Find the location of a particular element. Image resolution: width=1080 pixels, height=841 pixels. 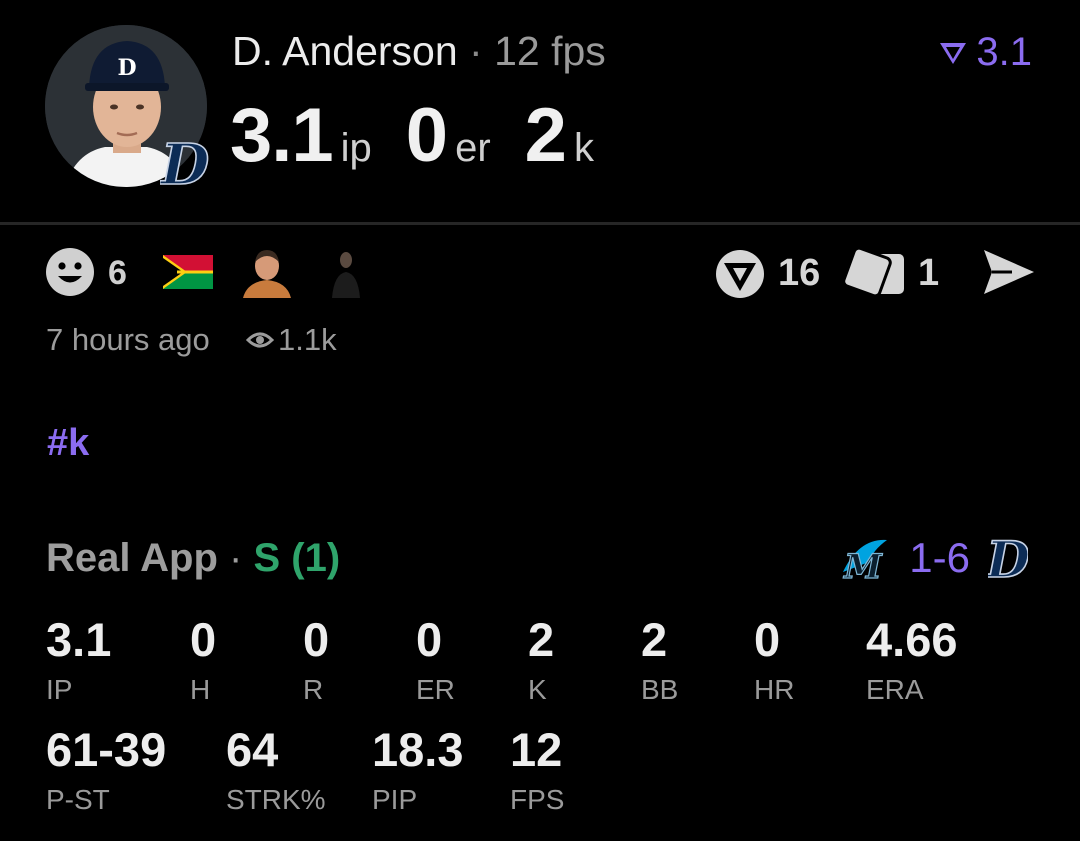

vanuatu-flag-icon is located at coordinates (188, 272).